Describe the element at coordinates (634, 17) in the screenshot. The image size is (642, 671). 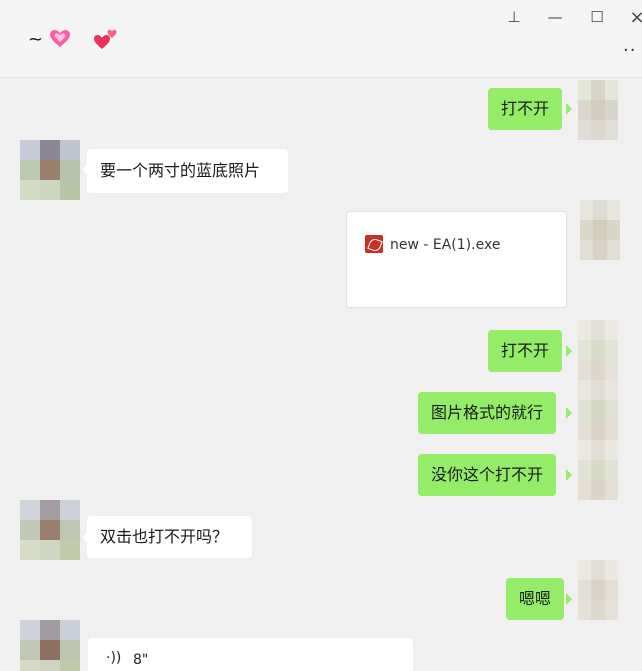
I see `close-button: ×` at that location.